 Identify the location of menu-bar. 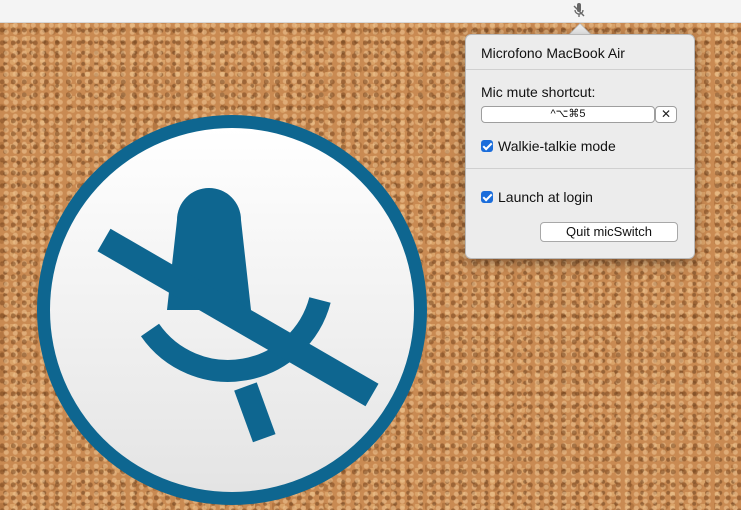
(370, 11).